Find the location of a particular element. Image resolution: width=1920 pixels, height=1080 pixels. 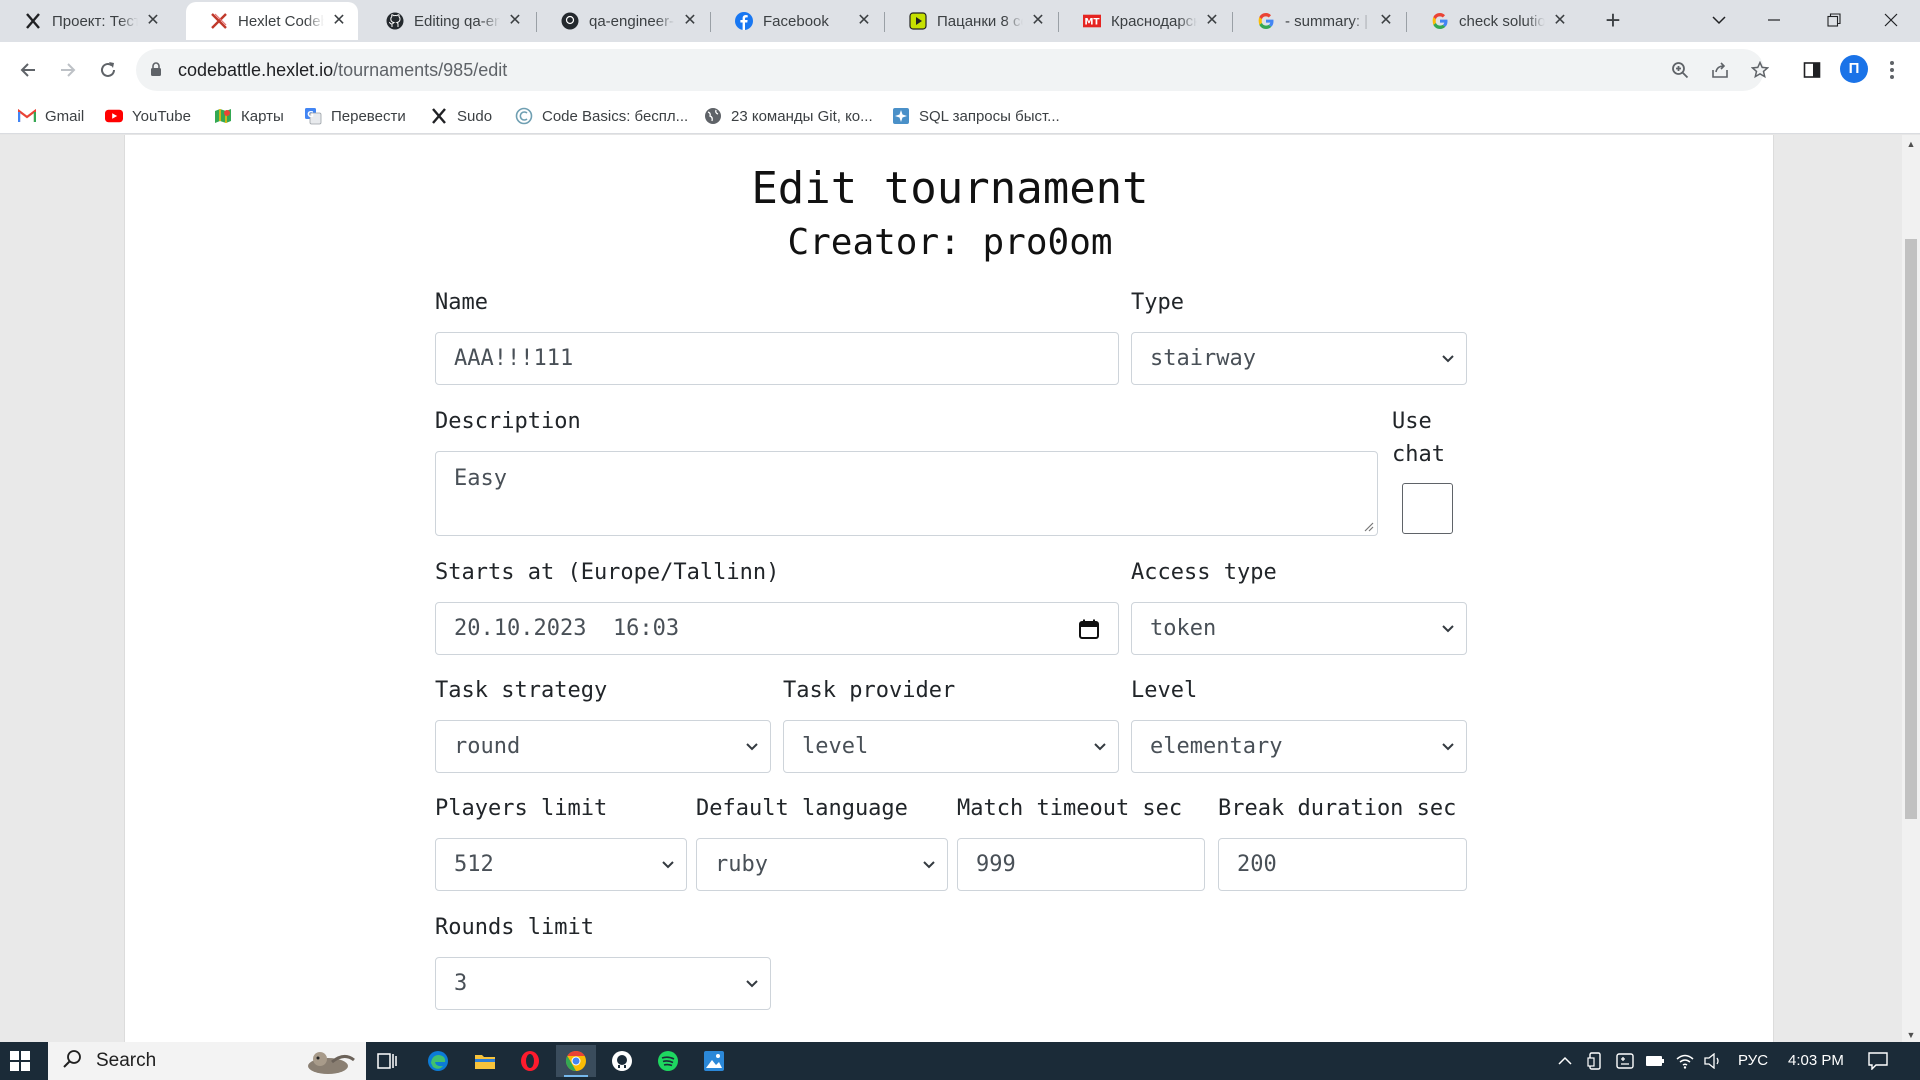

file-explorer-icon is located at coordinates (485, 1061).